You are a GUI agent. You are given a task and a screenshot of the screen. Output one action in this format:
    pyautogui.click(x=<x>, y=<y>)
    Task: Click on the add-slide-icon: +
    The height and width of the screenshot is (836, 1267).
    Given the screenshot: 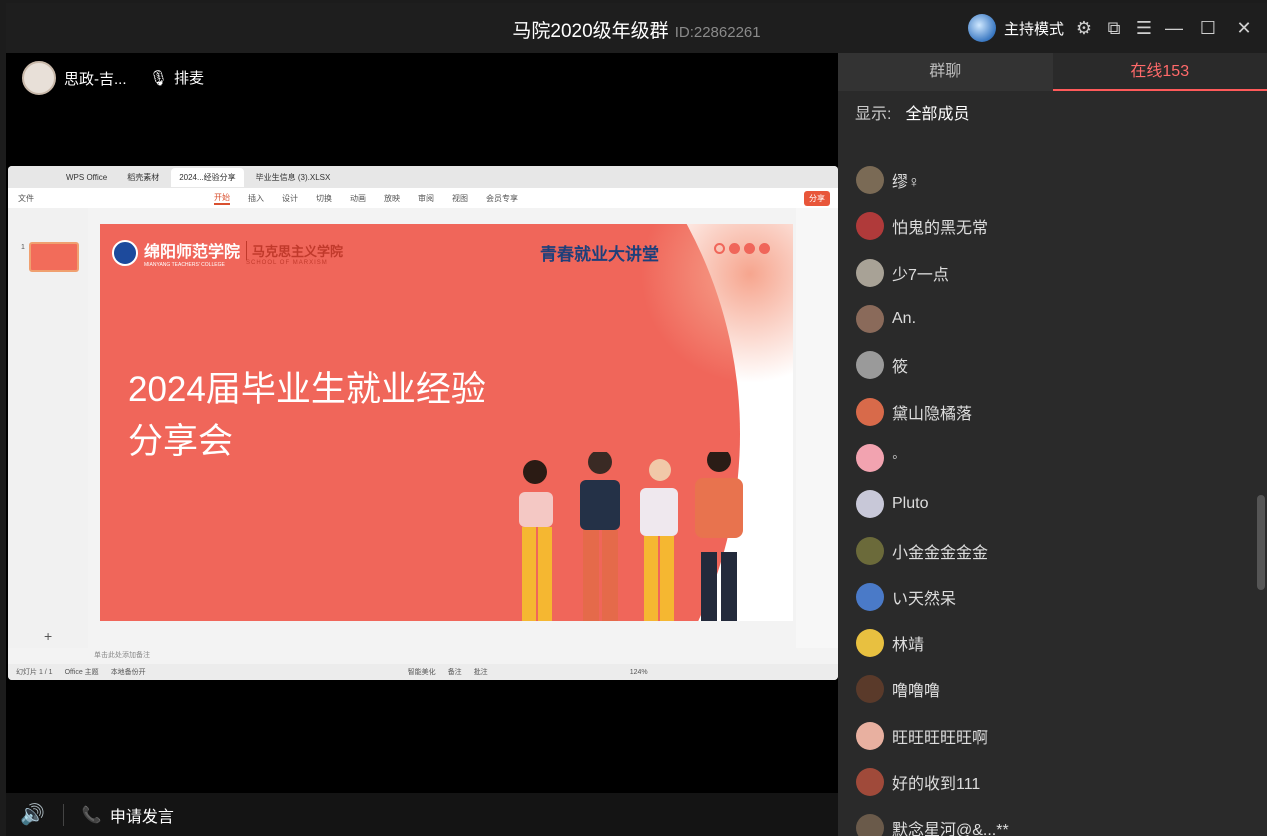 What is the action you would take?
    pyautogui.click(x=48, y=636)
    